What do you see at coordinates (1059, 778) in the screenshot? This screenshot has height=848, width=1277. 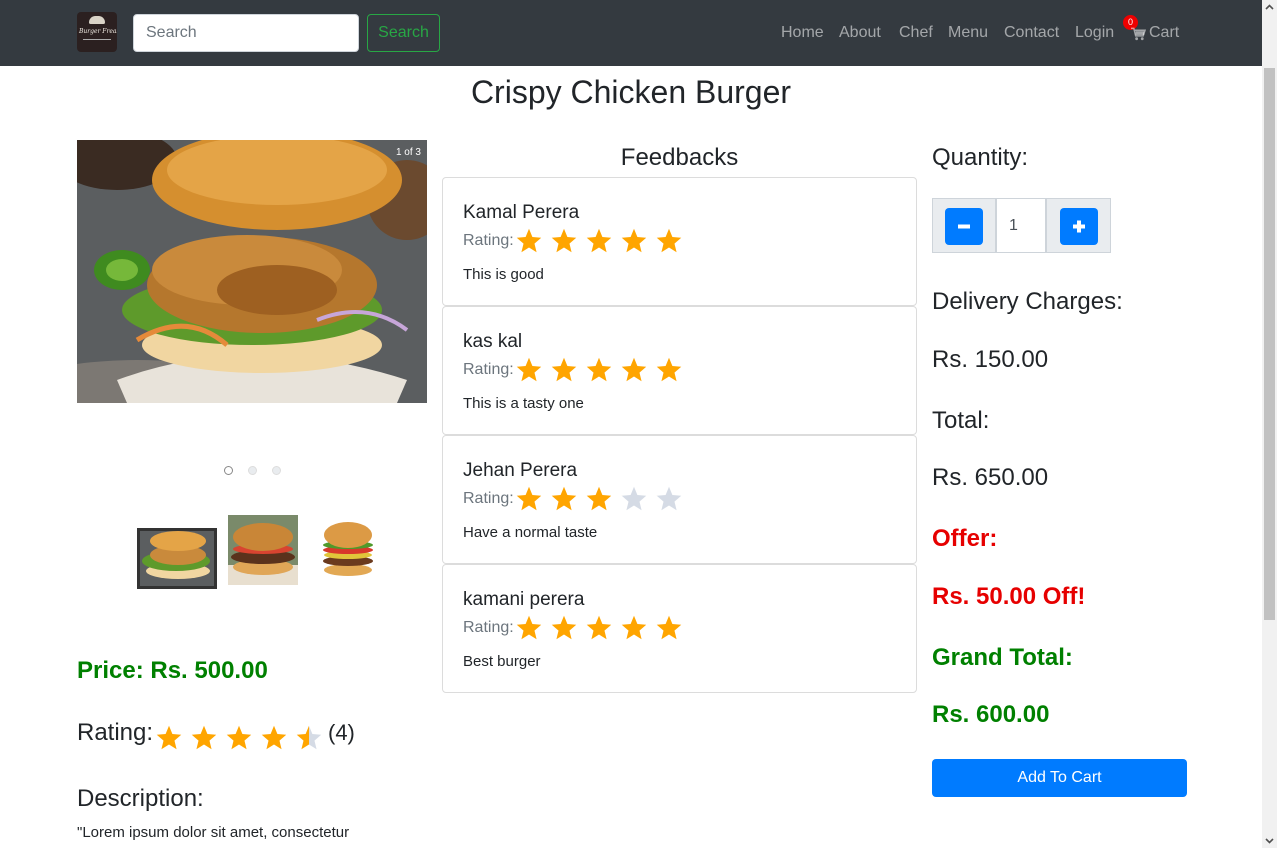 I see `add-to-cart-button: Add To Cart` at bounding box center [1059, 778].